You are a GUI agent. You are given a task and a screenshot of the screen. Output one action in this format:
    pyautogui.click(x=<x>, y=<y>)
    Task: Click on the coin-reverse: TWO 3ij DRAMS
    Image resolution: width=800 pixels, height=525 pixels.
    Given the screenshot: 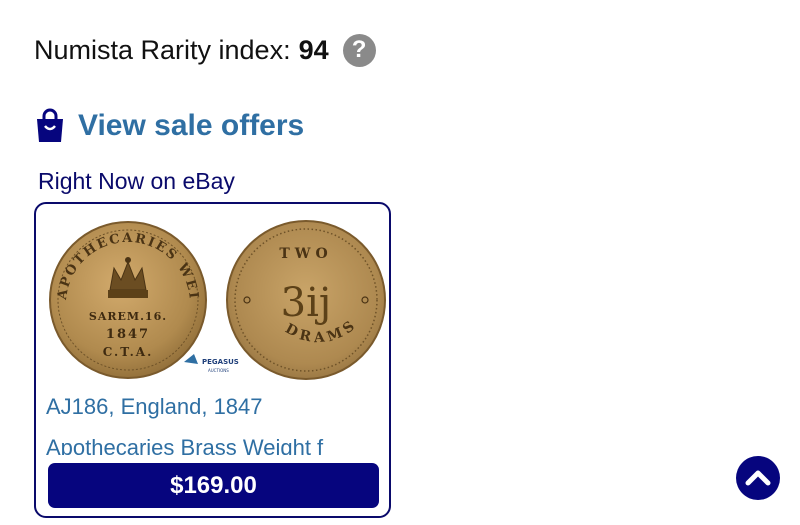 What is the action you would take?
    pyautogui.click(x=306, y=300)
    